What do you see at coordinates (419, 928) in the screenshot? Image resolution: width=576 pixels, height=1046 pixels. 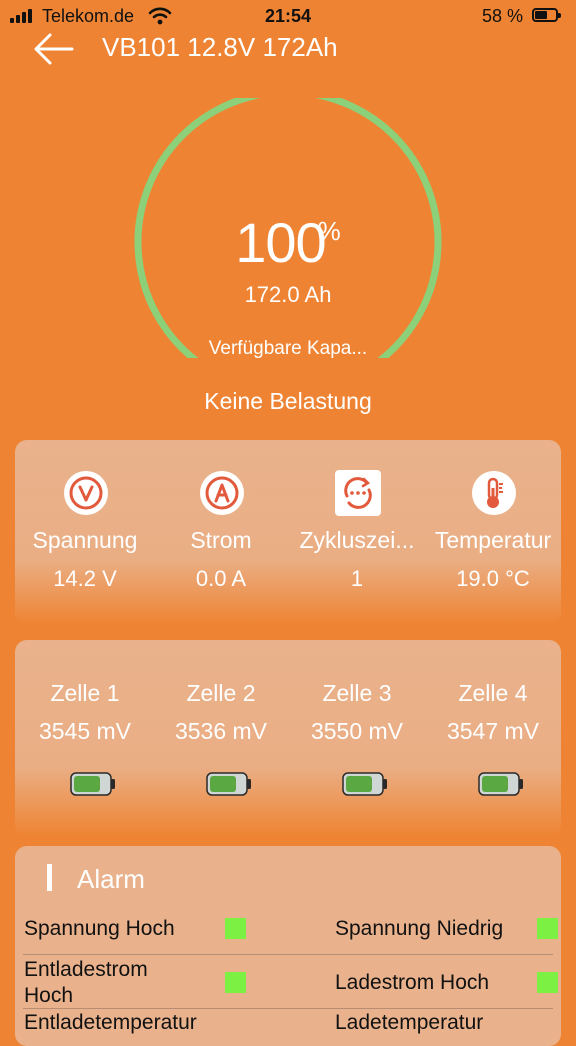 I see `alarm-label: Spannung Niedrig` at bounding box center [419, 928].